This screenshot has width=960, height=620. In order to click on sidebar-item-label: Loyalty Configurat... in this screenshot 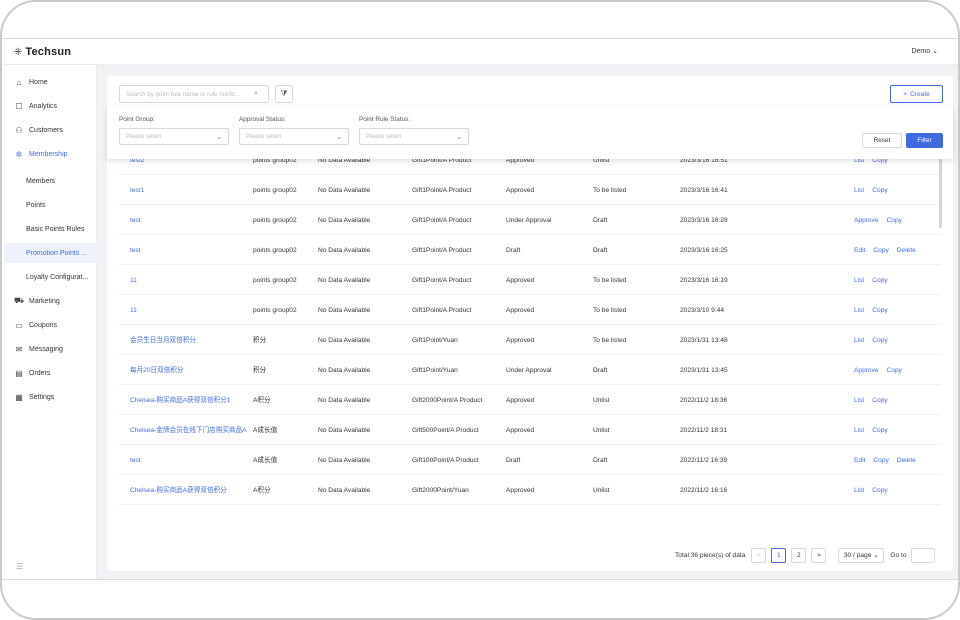, I will do `click(57, 277)`.